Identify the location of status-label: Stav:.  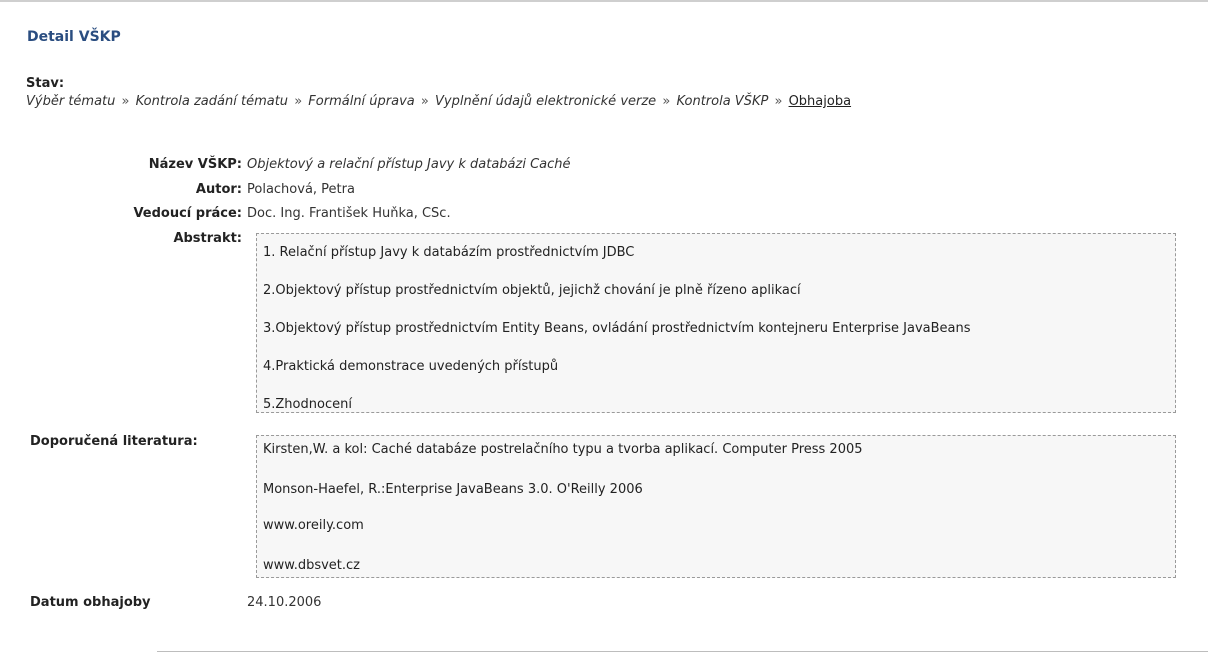
(45, 83).